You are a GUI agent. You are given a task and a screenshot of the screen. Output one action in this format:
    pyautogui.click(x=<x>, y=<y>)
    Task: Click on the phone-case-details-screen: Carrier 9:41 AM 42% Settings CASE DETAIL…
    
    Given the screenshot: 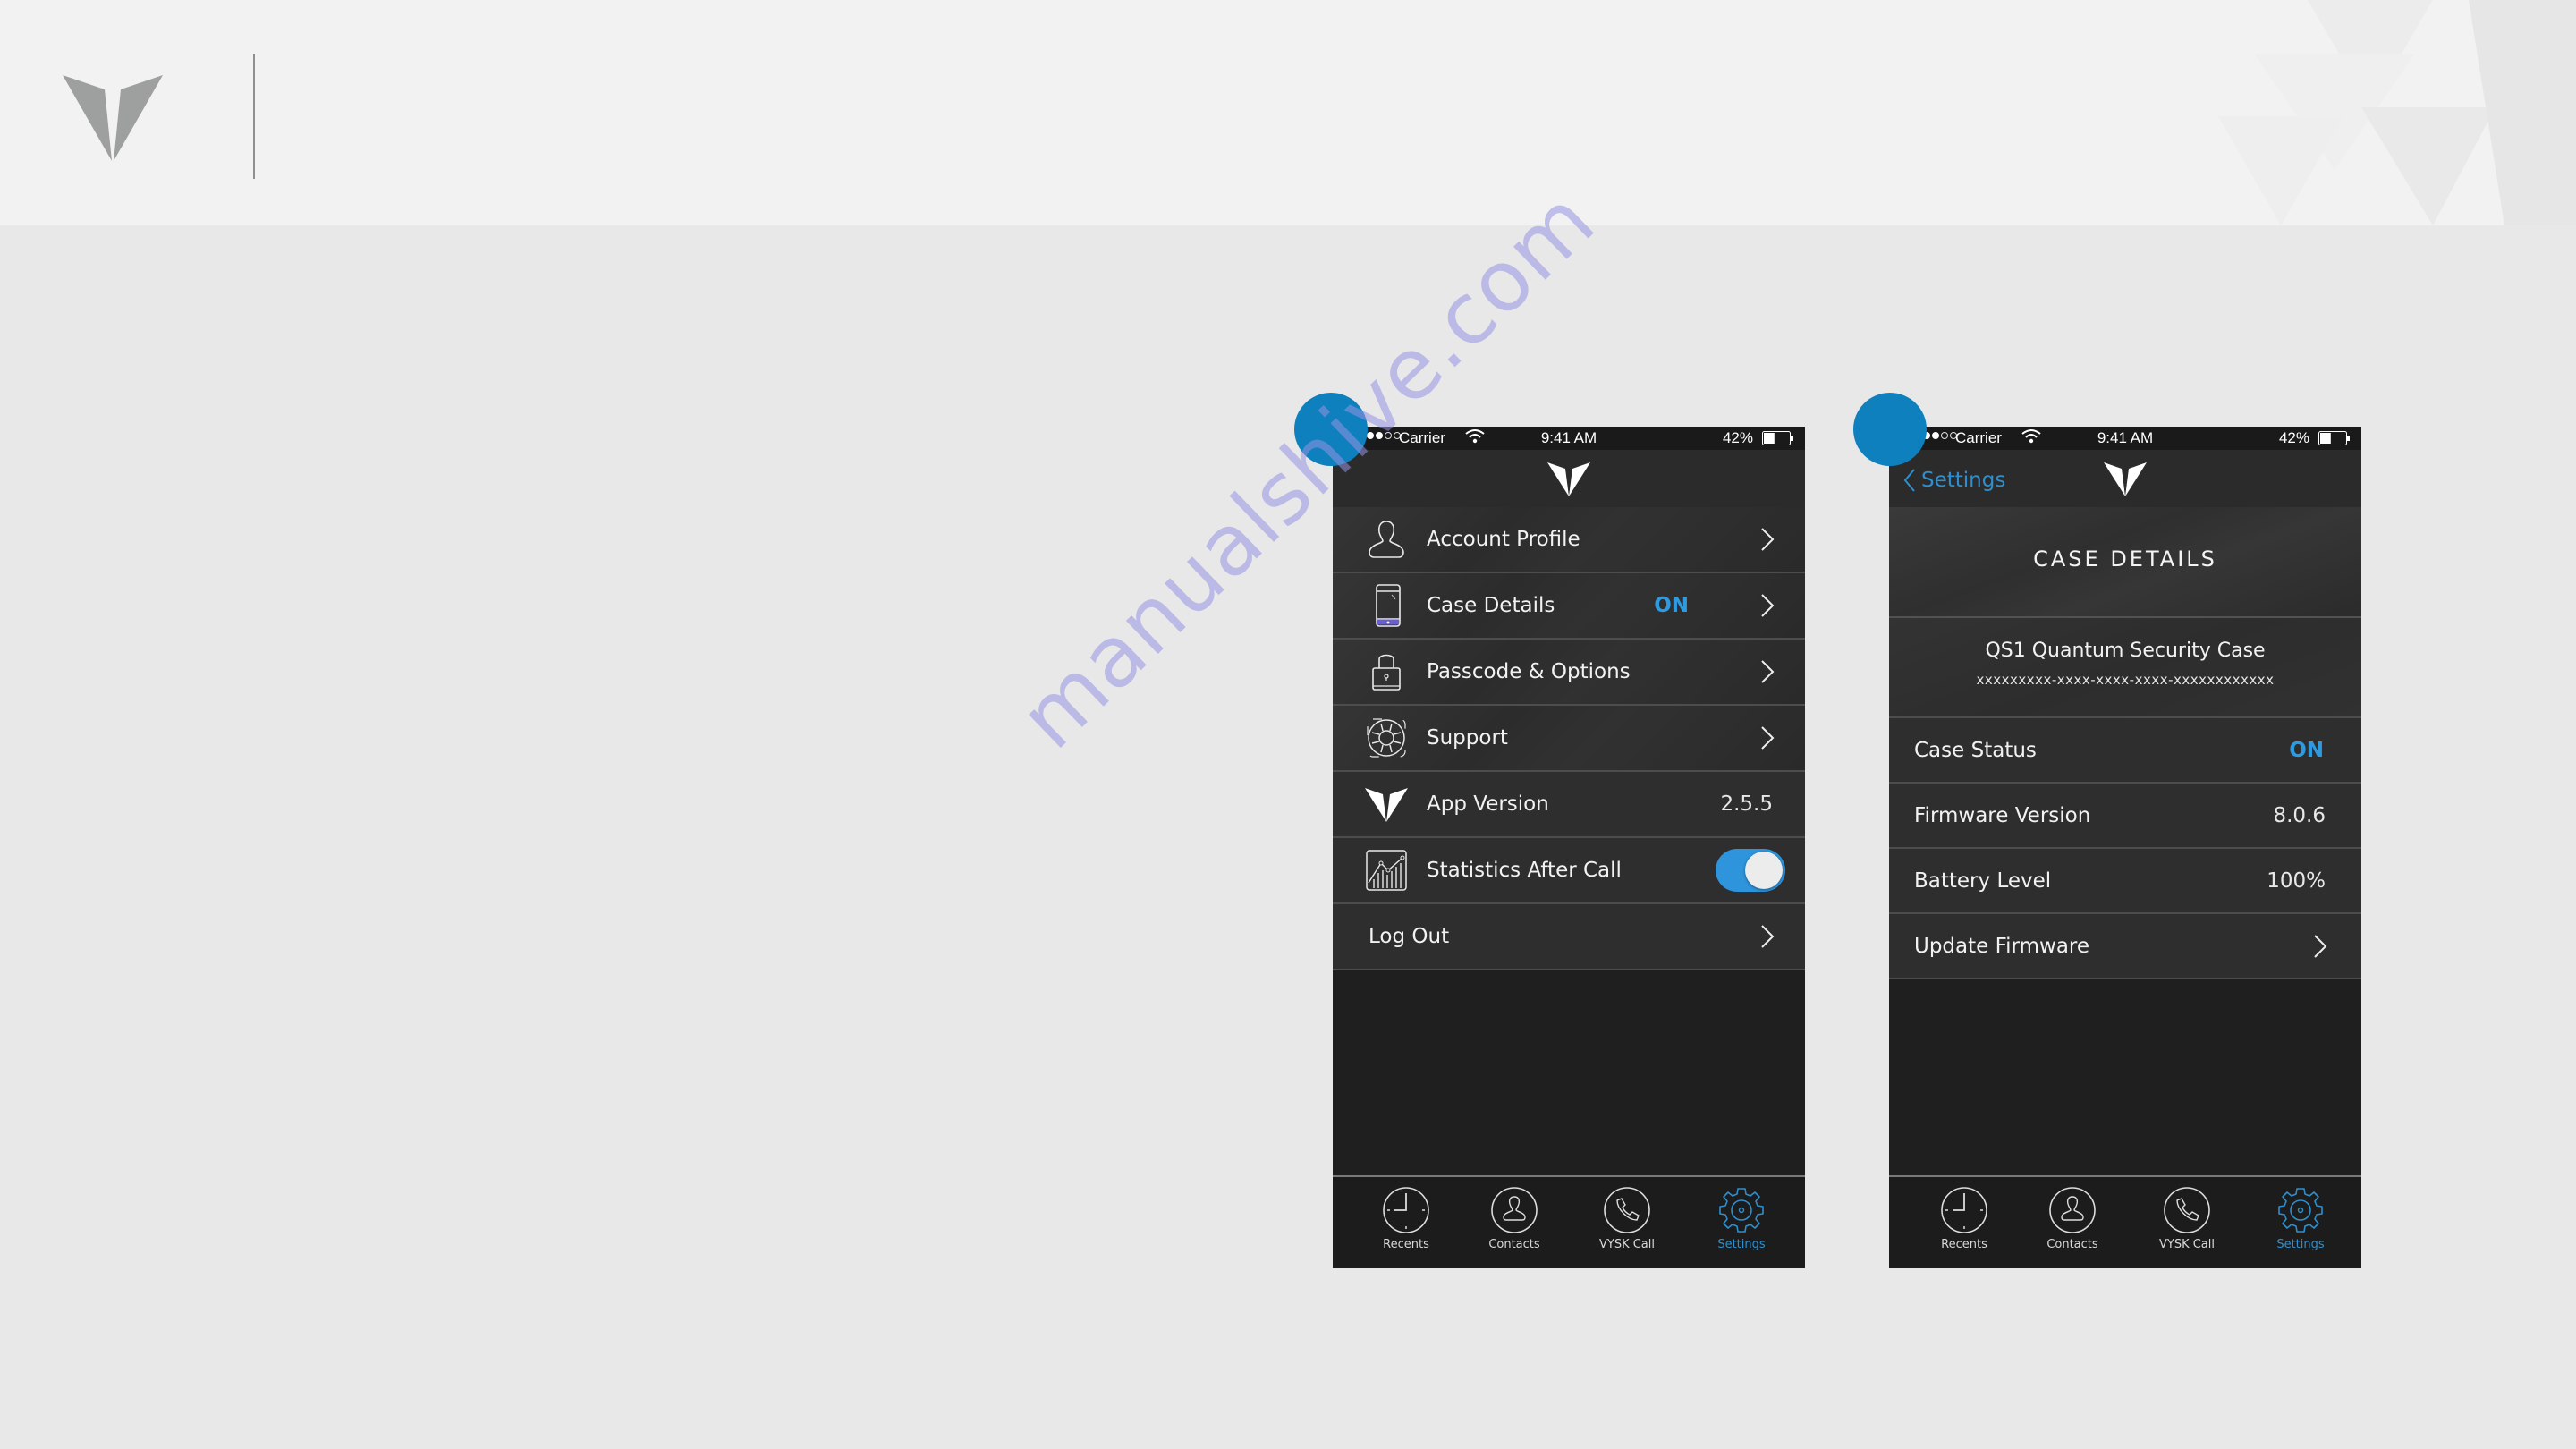 What is the action you would take?
    pyautogui.click(x=2125, y=847)
    